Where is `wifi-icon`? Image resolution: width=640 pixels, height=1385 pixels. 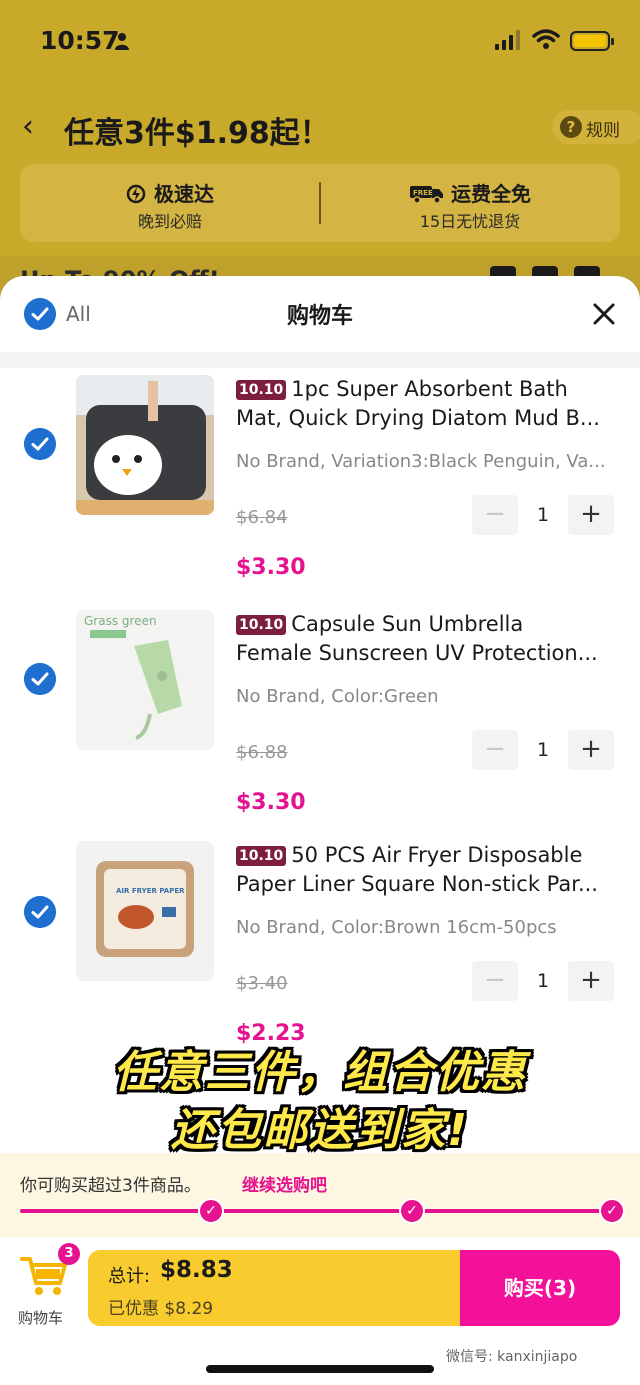 wifi-icon is located at coordinates (546, 39).